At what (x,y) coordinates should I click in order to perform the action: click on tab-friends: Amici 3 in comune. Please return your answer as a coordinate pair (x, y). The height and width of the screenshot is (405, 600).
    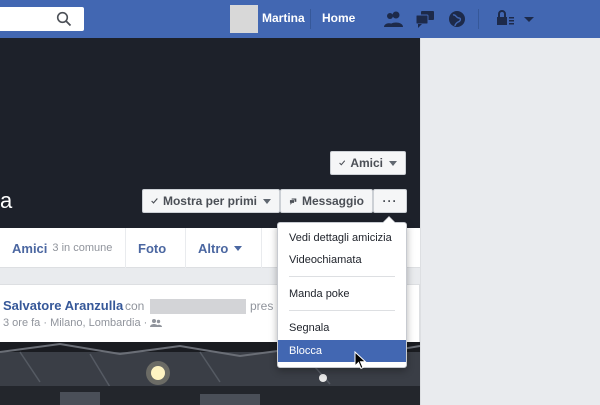
    Looking at the image, I should click on (63, 248).